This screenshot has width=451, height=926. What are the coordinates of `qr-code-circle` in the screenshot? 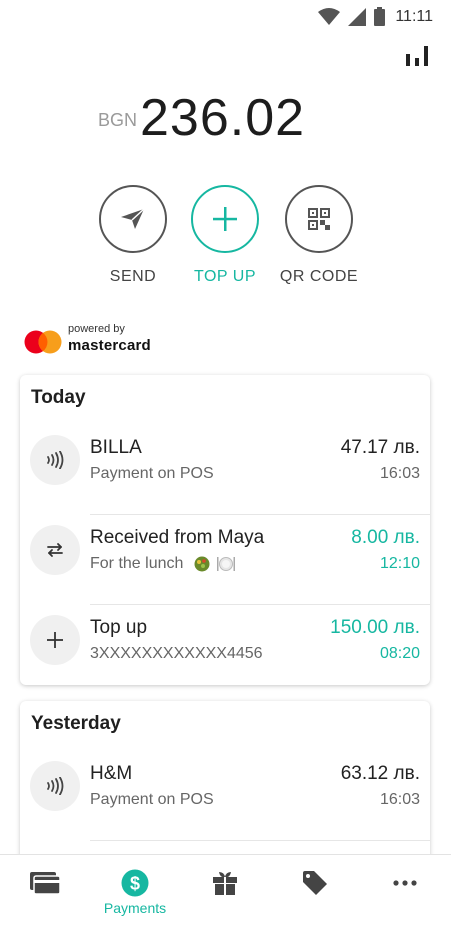 It's located at (319, 219).